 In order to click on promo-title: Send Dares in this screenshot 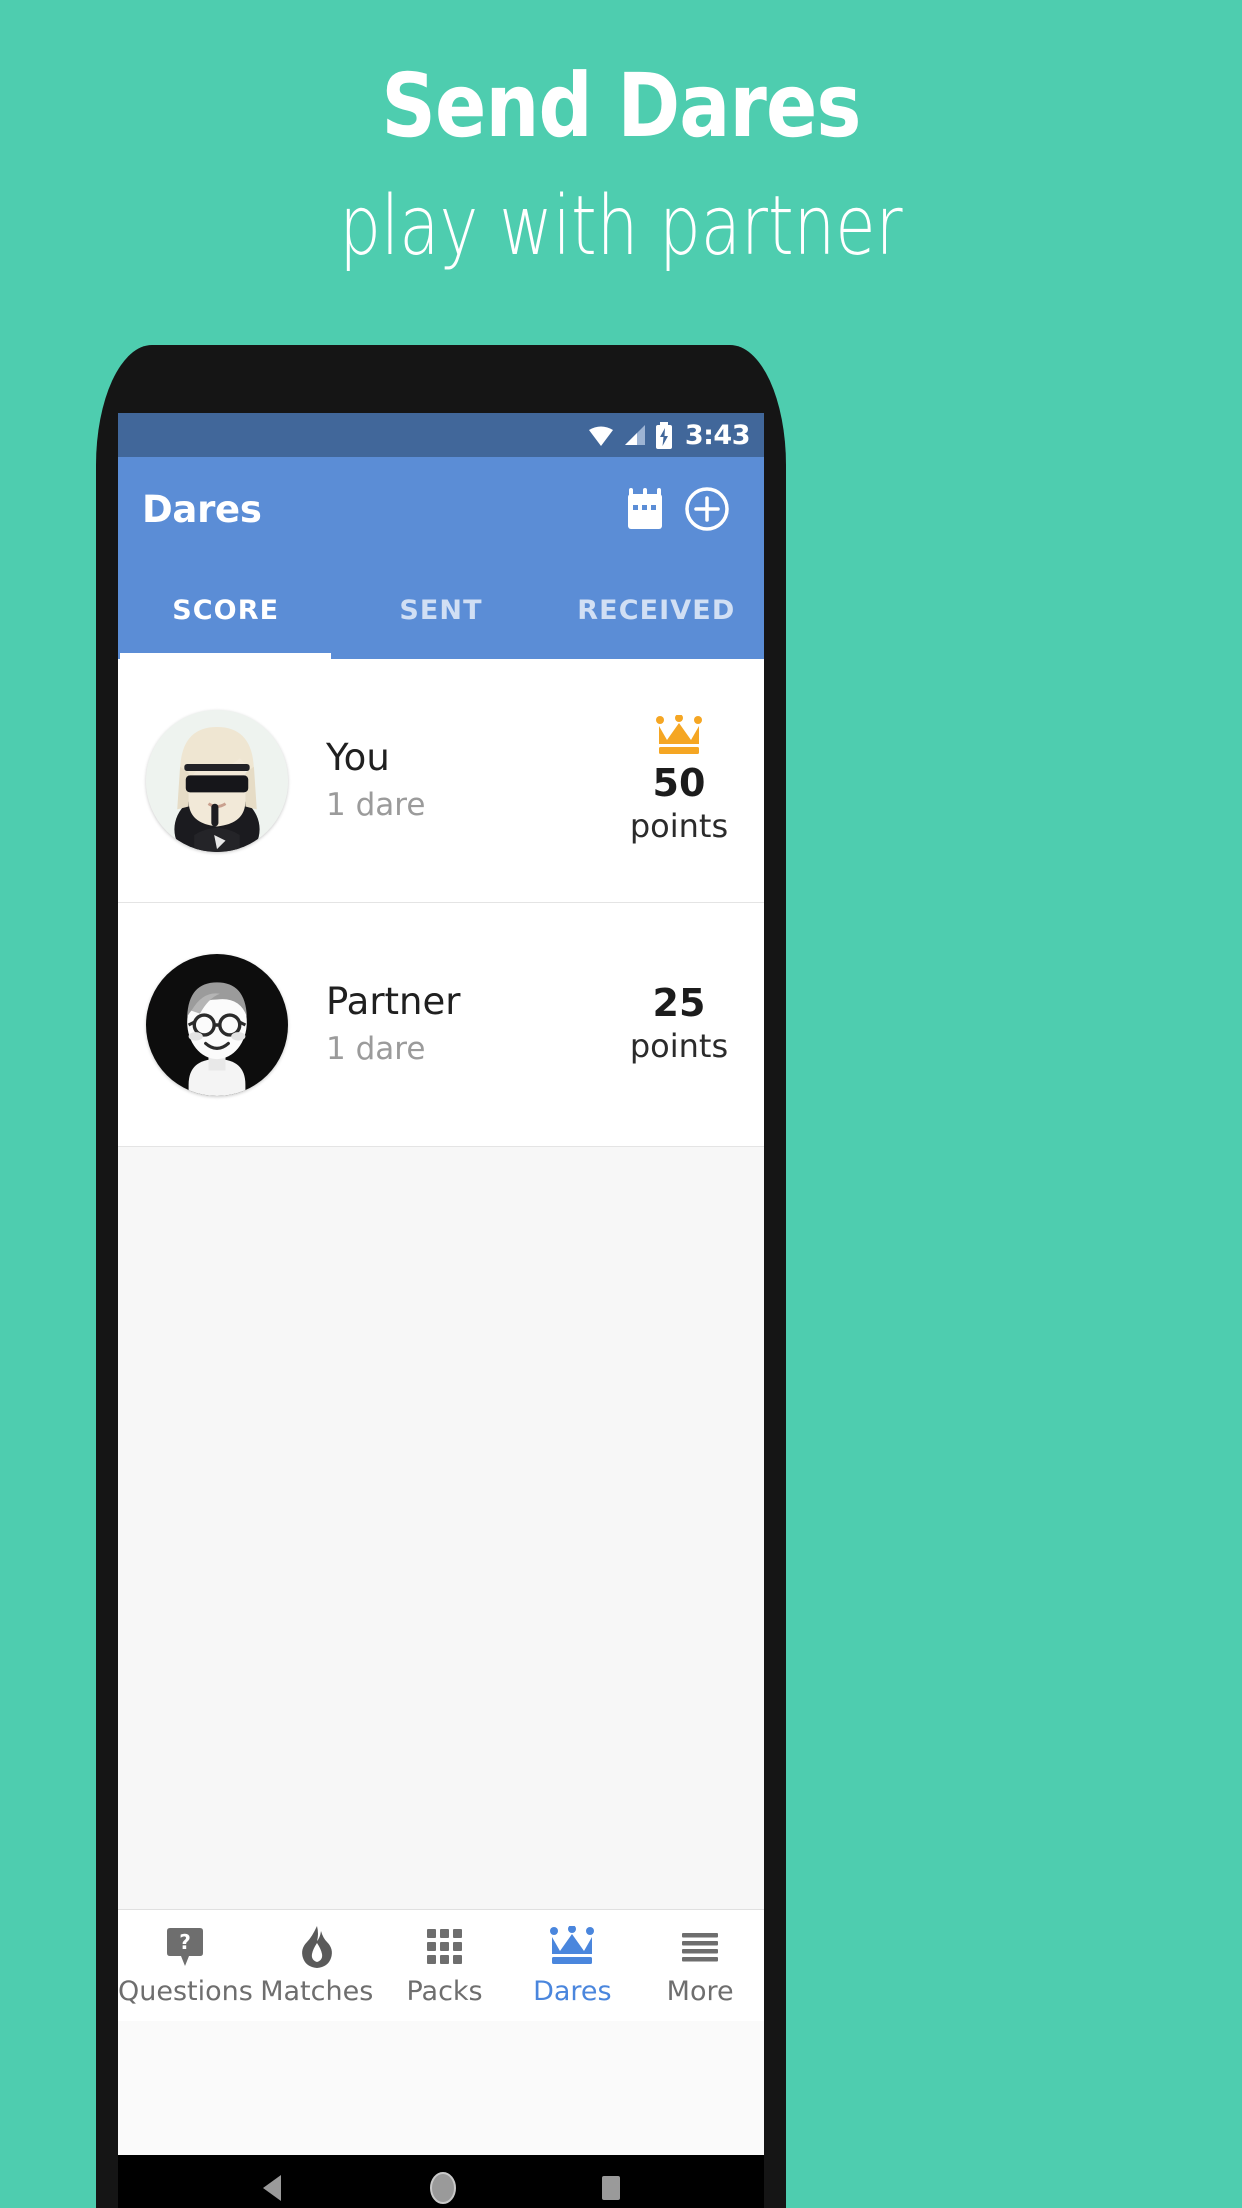, I will do `click(621, 105)`.